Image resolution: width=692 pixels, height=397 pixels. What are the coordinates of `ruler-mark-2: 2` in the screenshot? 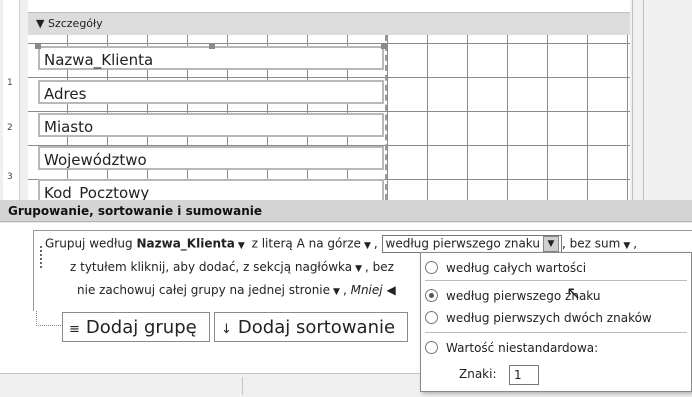 It's located at (10, 128).